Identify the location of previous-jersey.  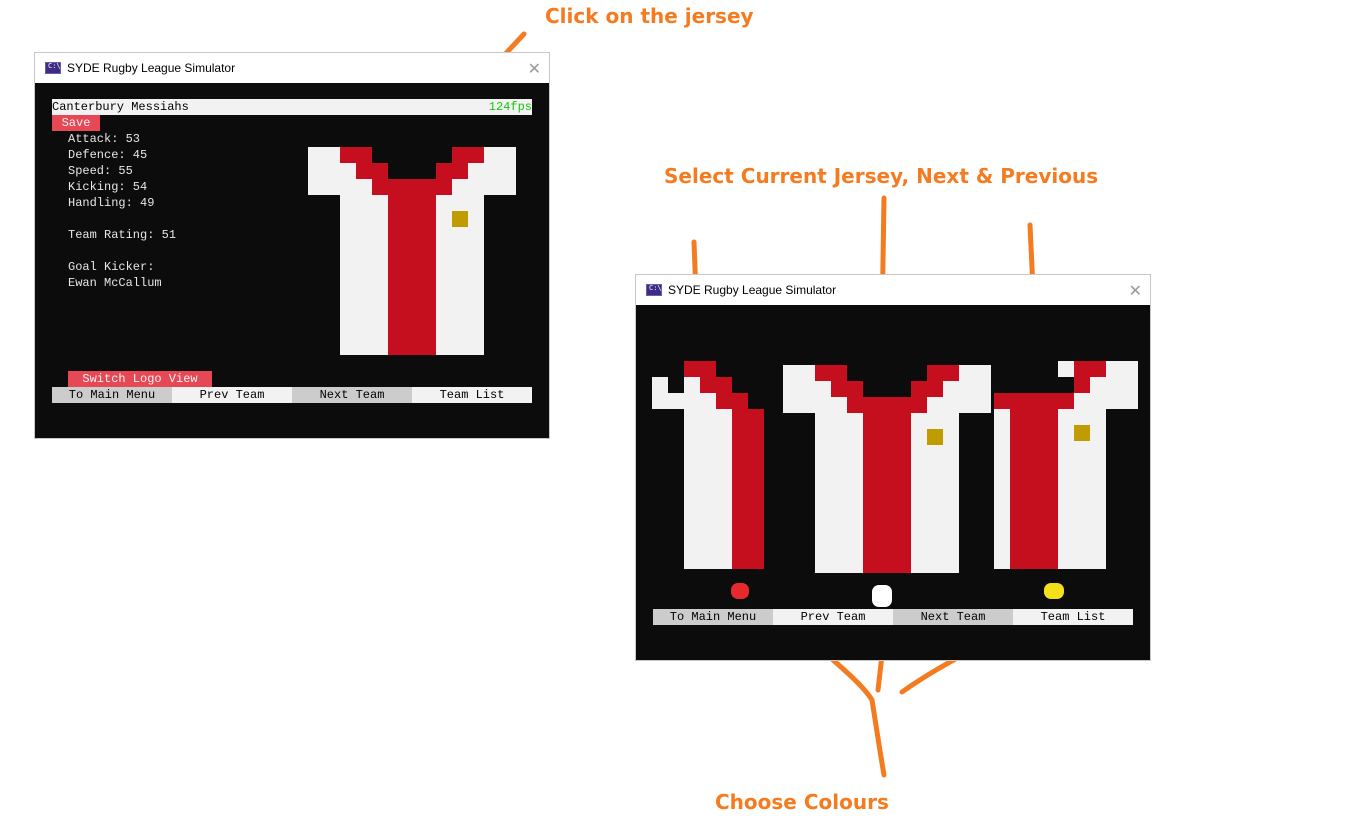
(716, 465).